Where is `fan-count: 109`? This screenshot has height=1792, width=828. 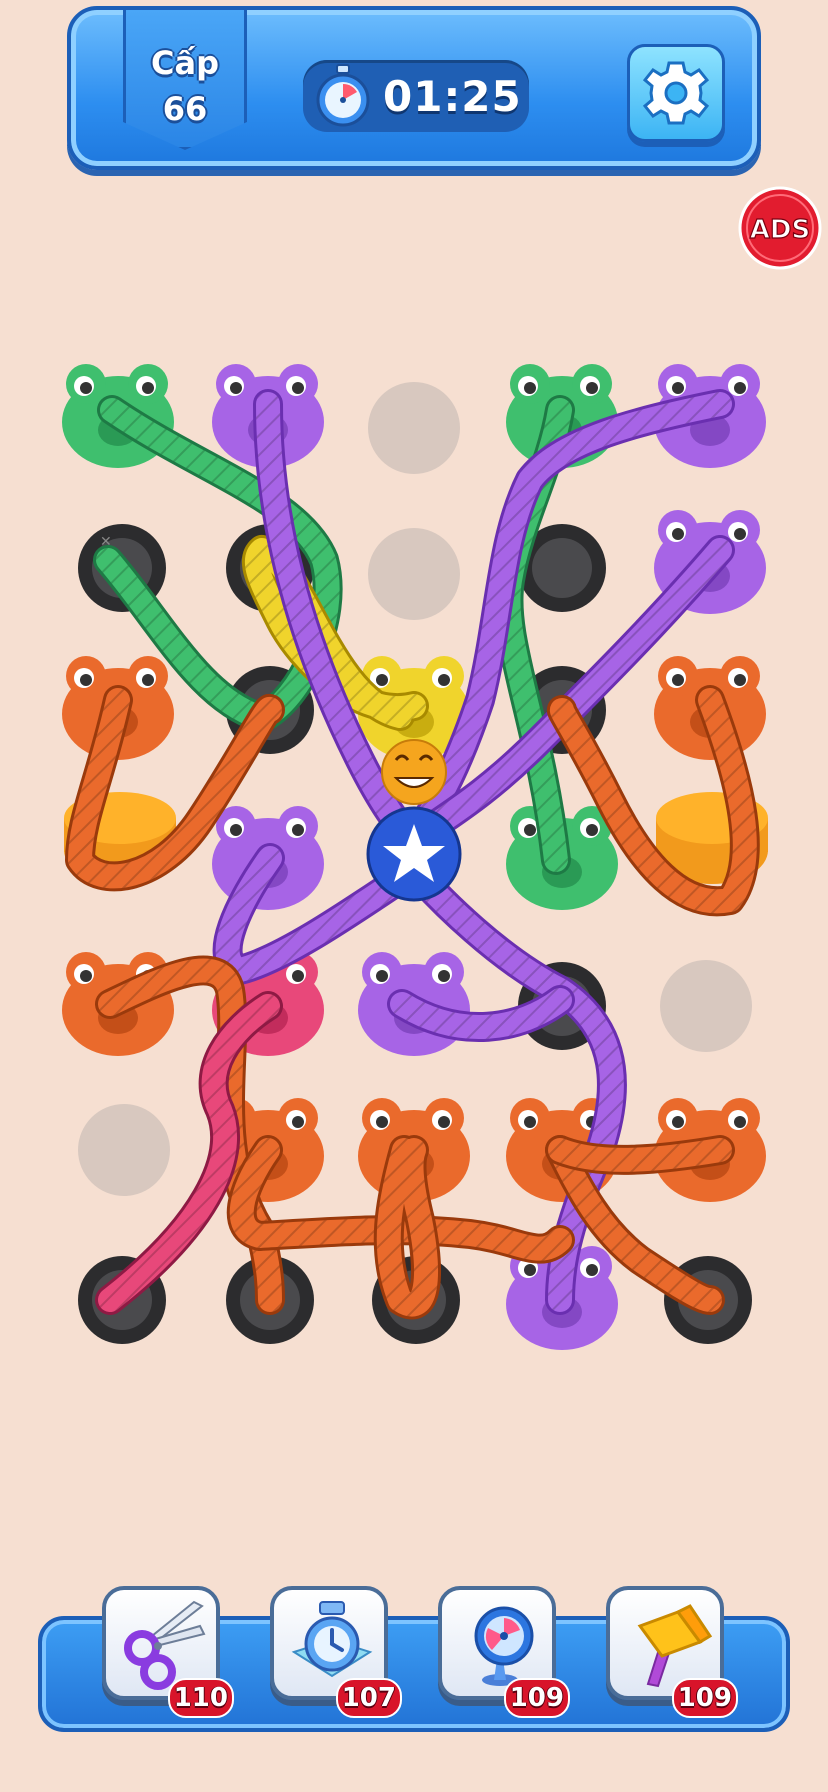 fan-count: 109 is located at coordinates (536, 1698).